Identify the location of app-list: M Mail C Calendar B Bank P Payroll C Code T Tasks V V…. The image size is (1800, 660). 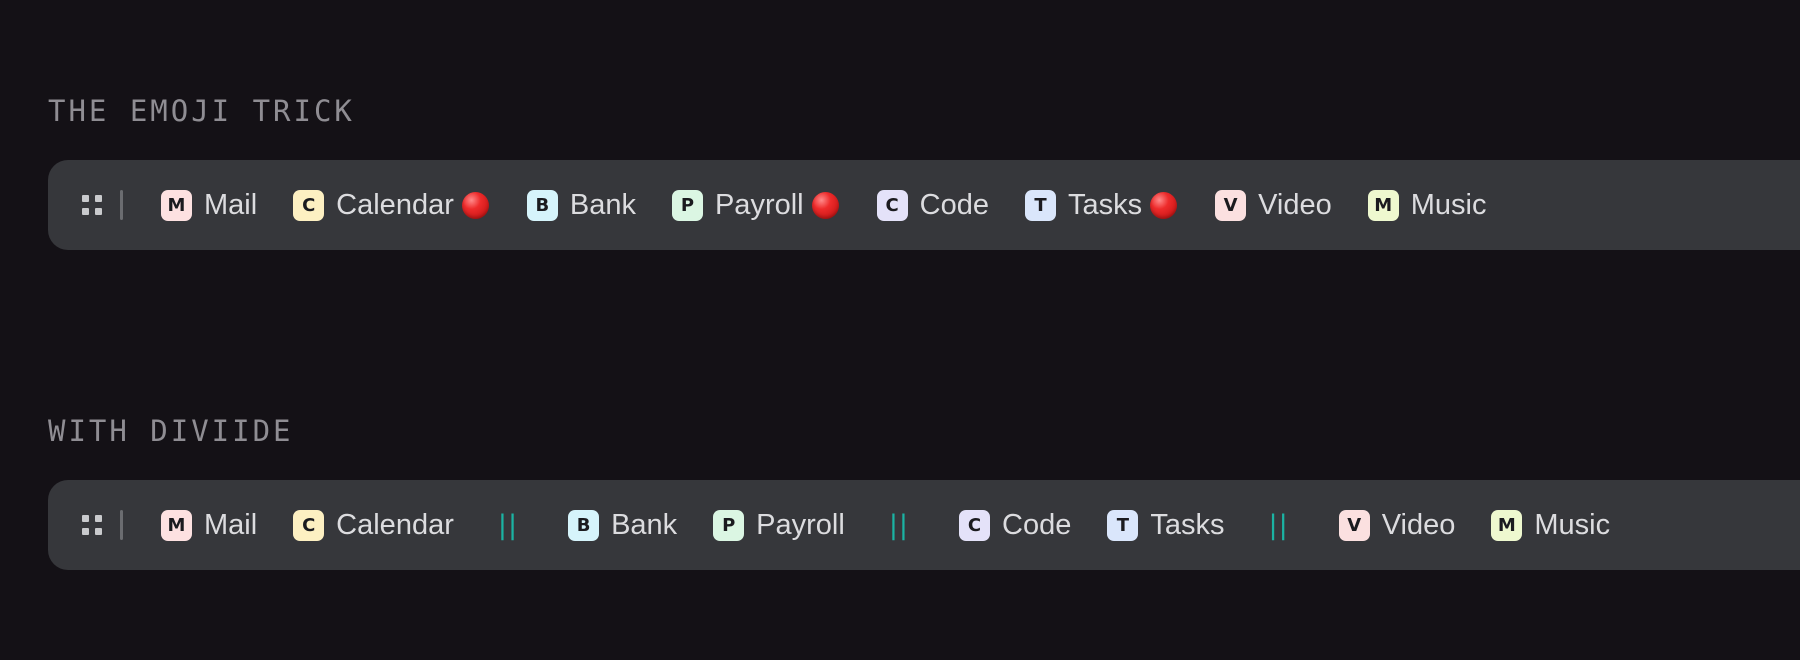
(841, 205).